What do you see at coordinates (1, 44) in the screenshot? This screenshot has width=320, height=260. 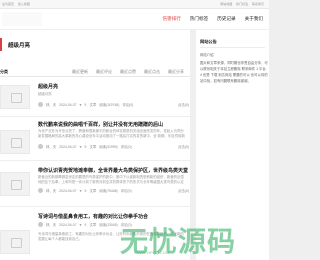 I see `breadcrumb-accent-bar` at bounding box center [1, 44].